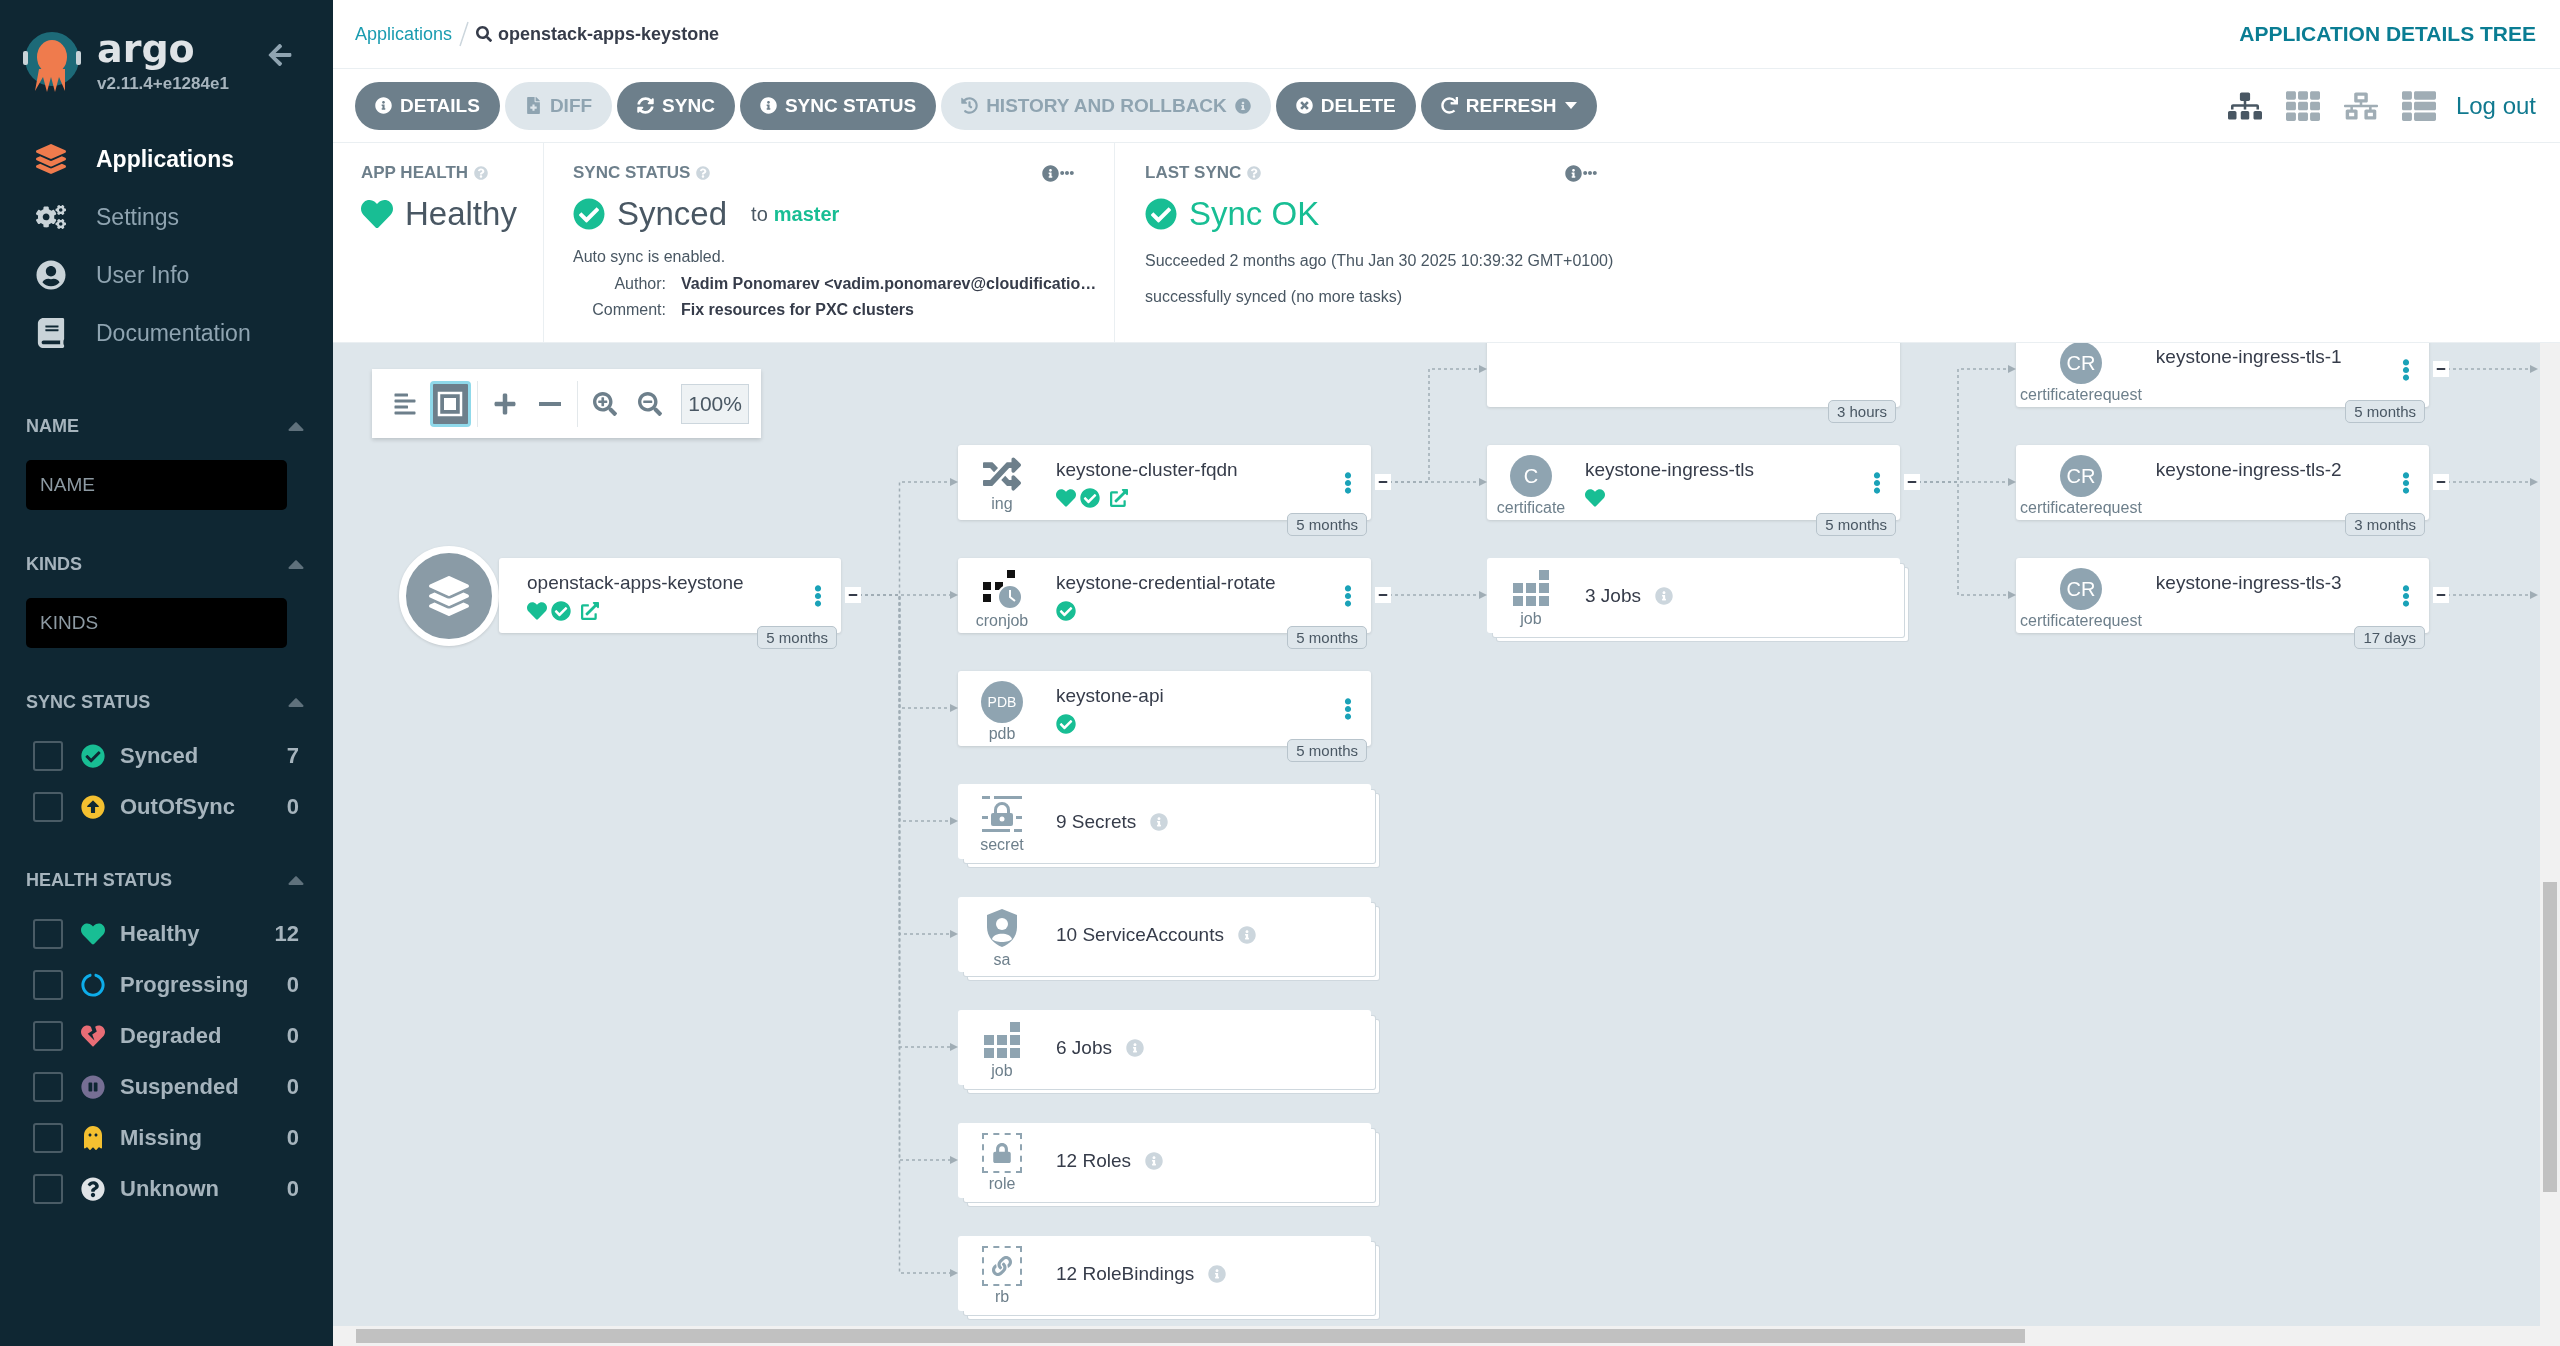 The width and height of the screenshot is (2560, 1346). Describe the element at coordinates (632, 173) in the screenshot. I see `panel-title: SYNC STATUS` at that location.